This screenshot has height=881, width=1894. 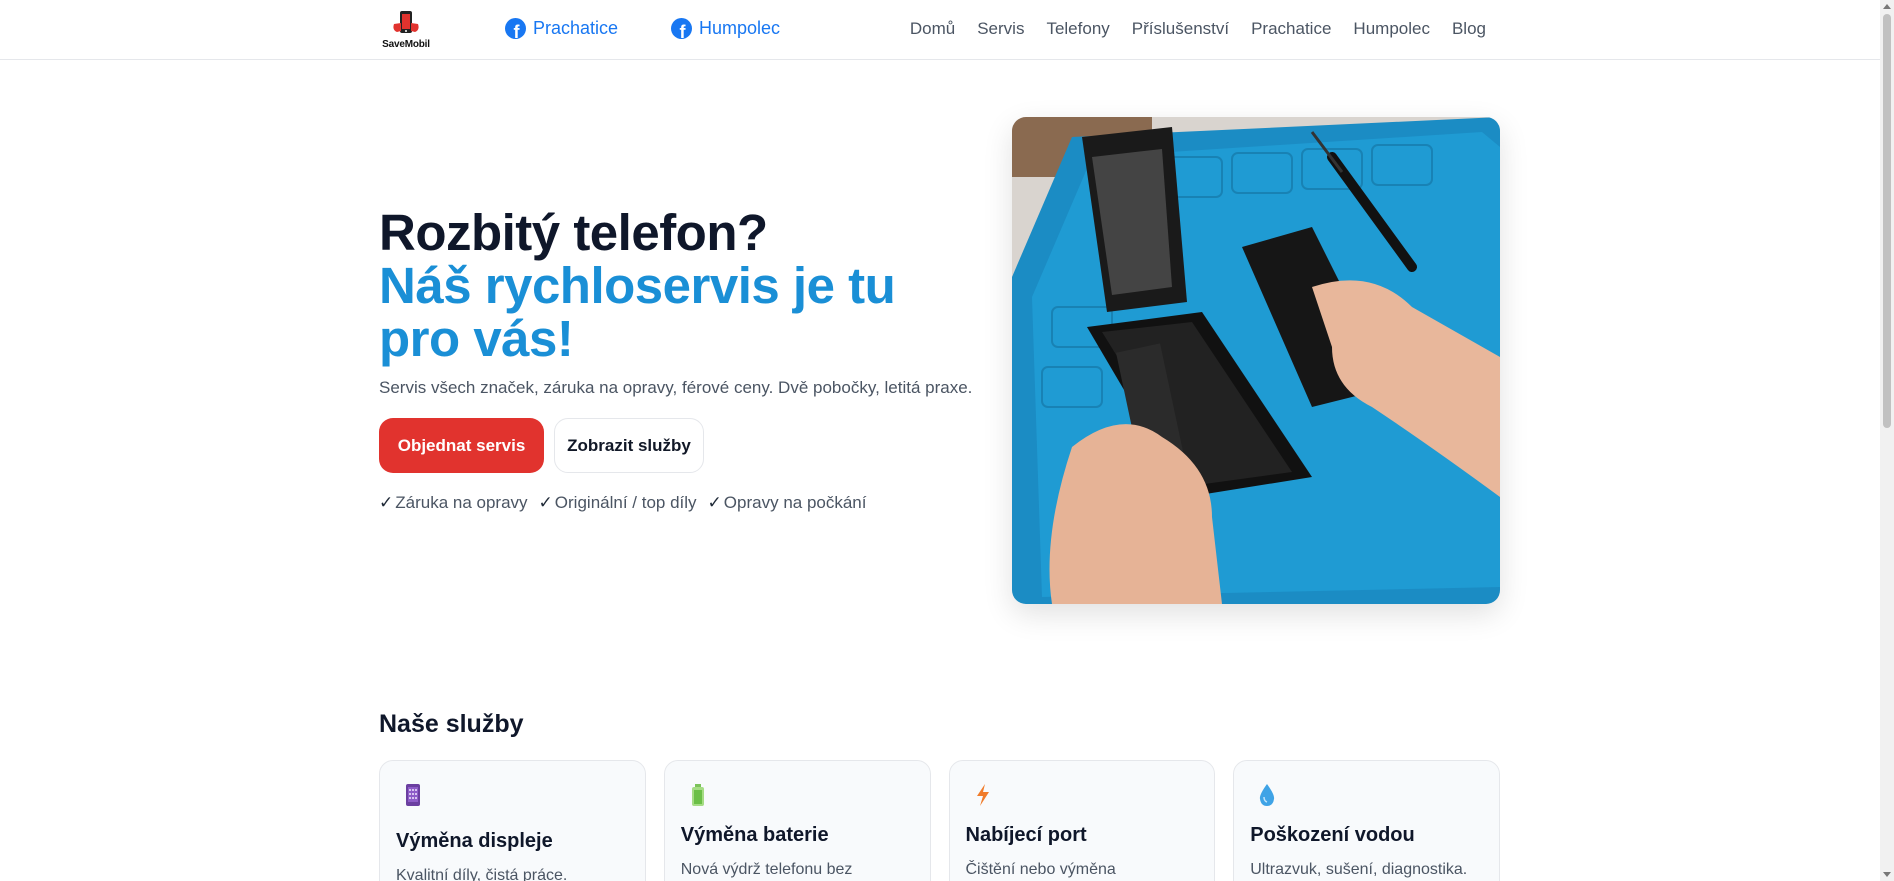 I want to click on hero-image-phone-repair, so click(x=1256, y=360).